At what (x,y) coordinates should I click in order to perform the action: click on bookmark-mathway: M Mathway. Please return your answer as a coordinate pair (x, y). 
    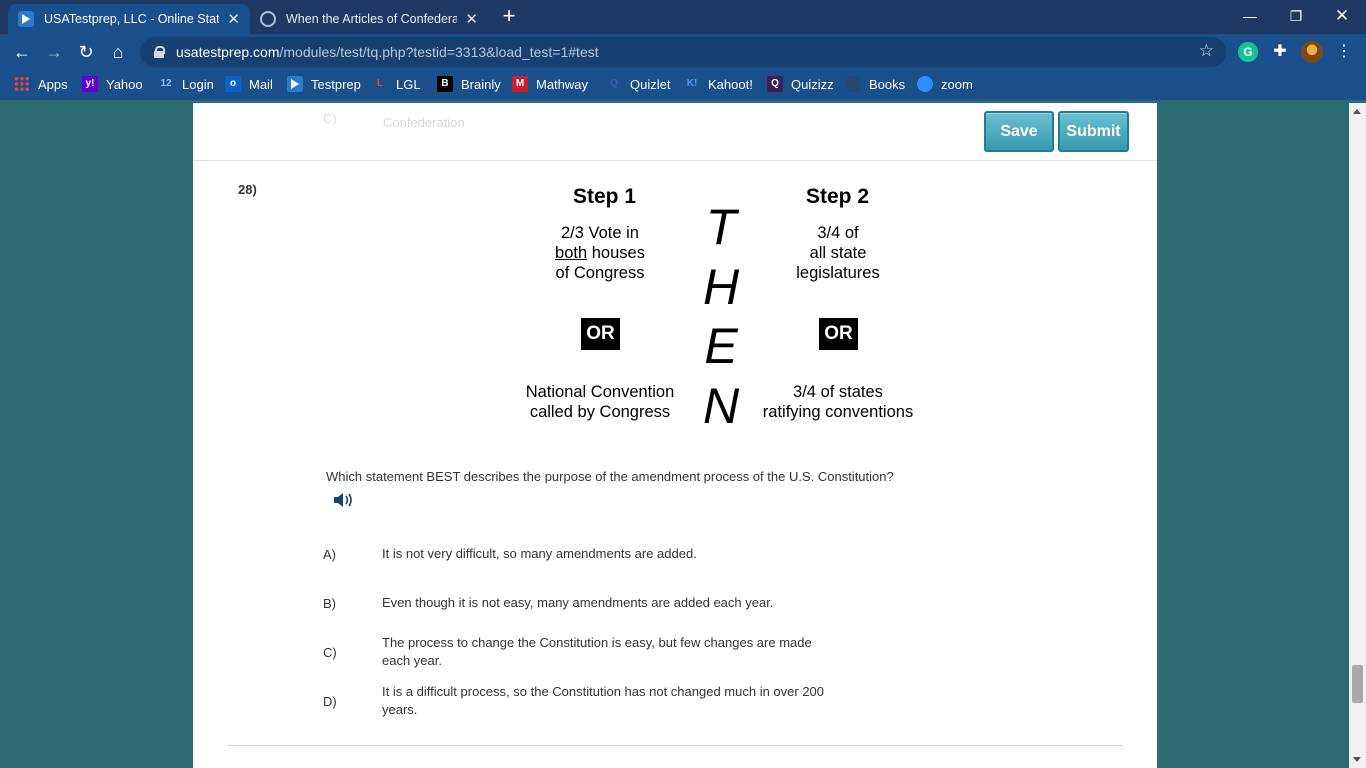
    Looking at the image, I should click on (550, 84).